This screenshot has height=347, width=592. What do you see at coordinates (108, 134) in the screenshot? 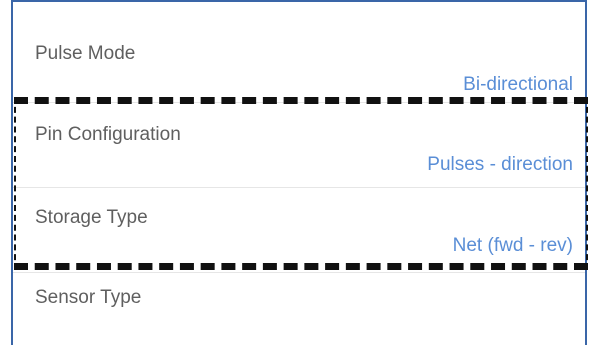
I see `setting-title: Pin Configuration` at bounding box center [108, 134].